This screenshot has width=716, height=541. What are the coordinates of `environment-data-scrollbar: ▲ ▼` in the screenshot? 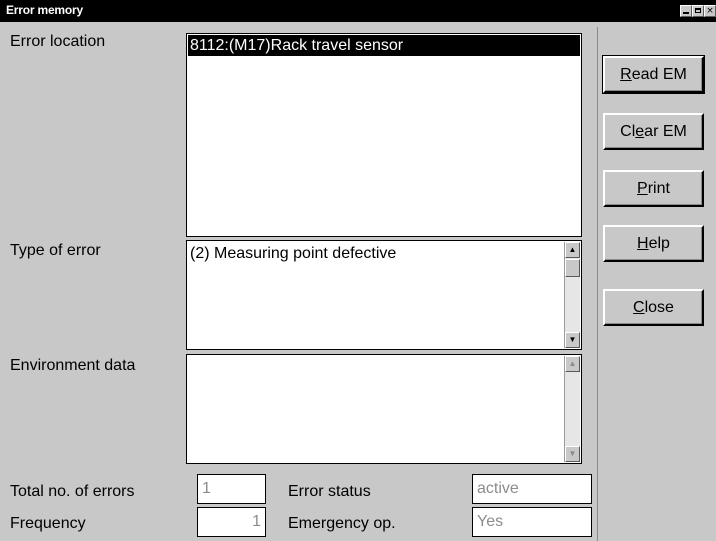 It's located at (572, 409).